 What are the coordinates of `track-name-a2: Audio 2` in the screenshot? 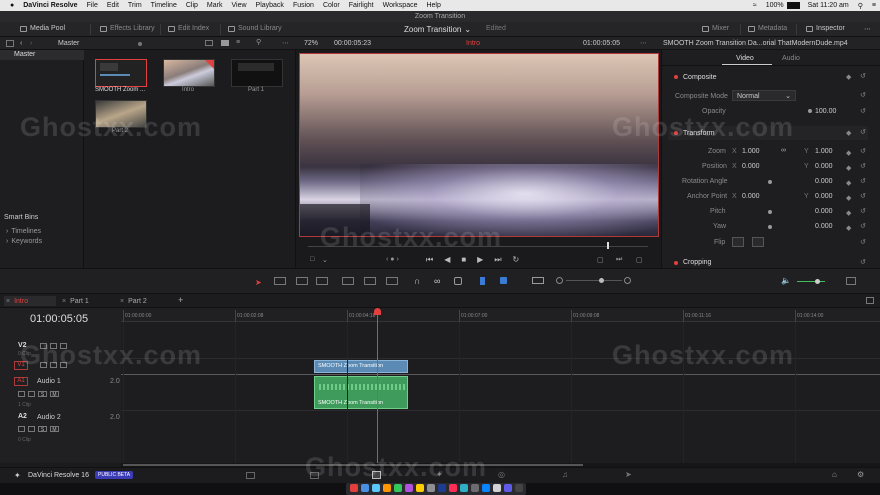 It's located at (49, 417).